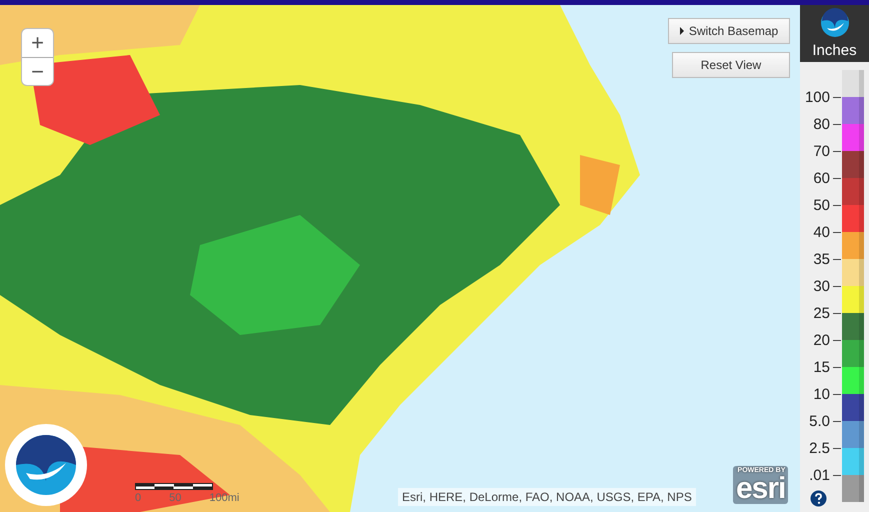 The width and height of the screenshot is (869, 512). What do you see at coordinates (821, 179) in the screenshot?
I see `legend-label: 60` at bounding box center [821, 179].